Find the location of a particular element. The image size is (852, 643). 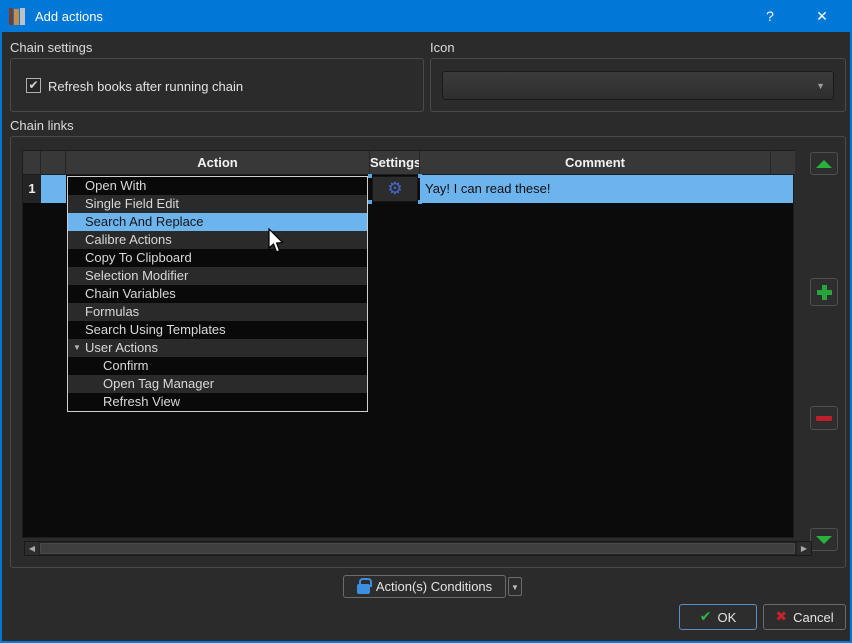

scroll-left-icon: ◀ is located at coordinates (32, 548).